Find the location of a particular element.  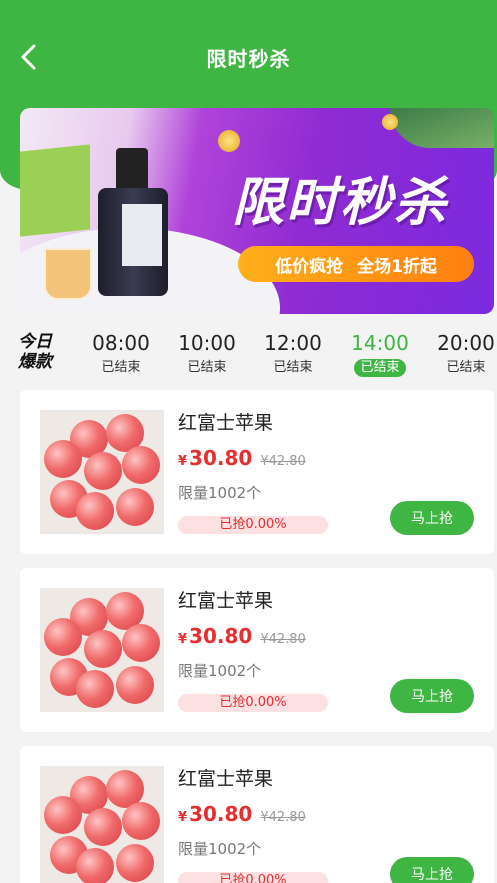

time-slot: 10:00 已结束 is located at coordinates (207, 353).